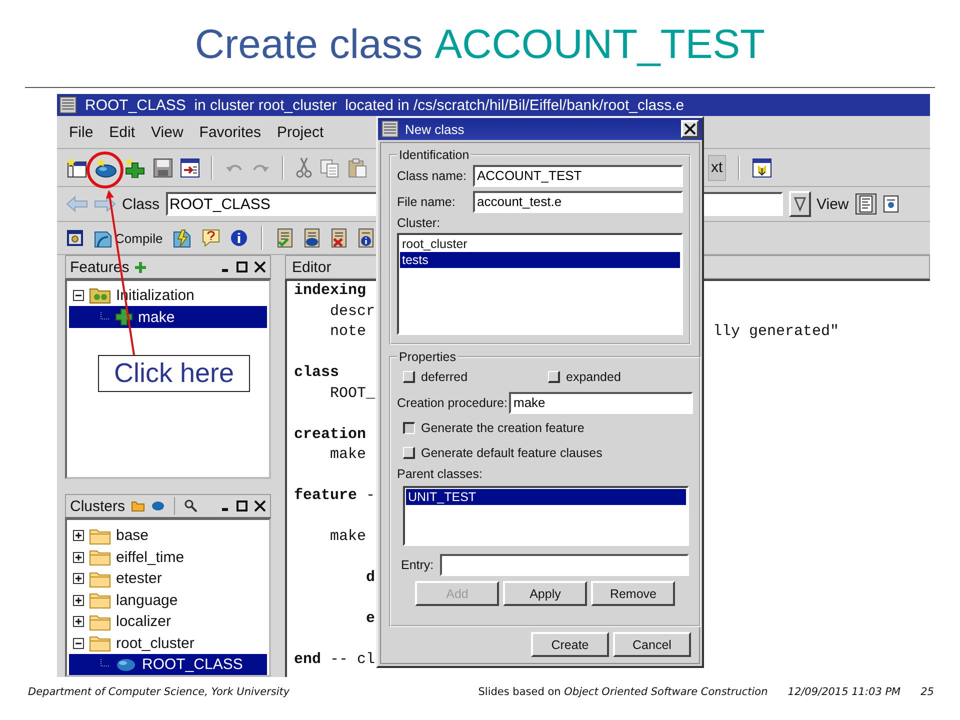 This screenshot has height=720, width=960. Describe the element at coordinates (126, 664) in the screenshot. I see `class-blob-icon` at that location.